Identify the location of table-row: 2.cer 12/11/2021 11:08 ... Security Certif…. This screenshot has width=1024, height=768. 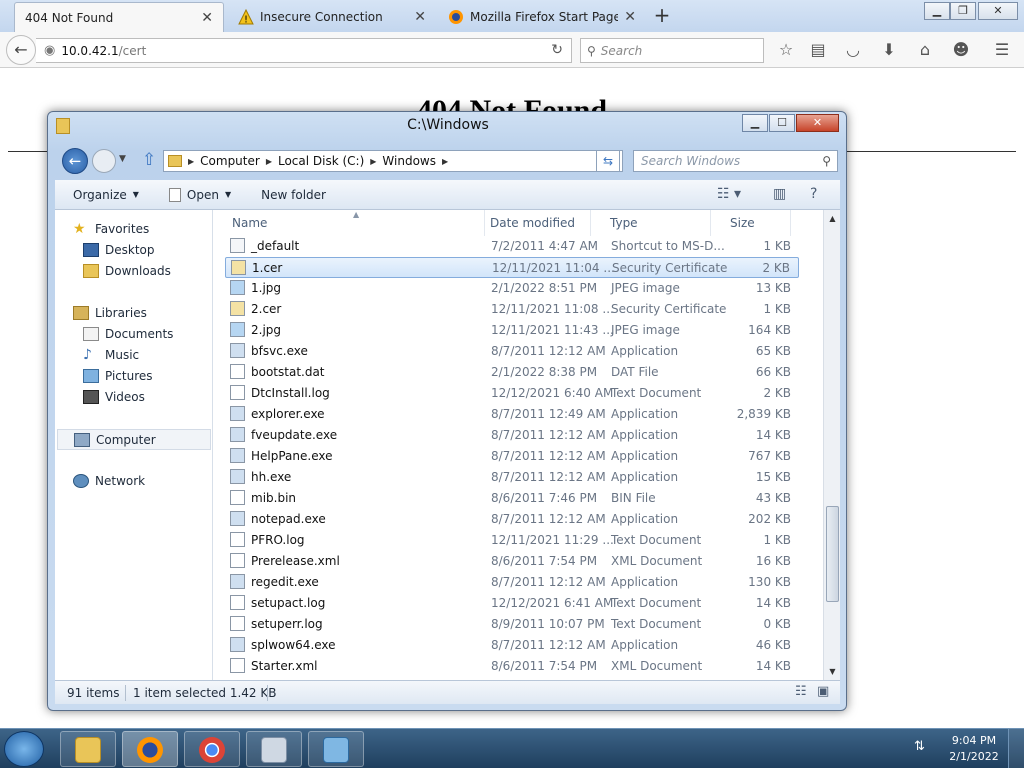
(512, 309).